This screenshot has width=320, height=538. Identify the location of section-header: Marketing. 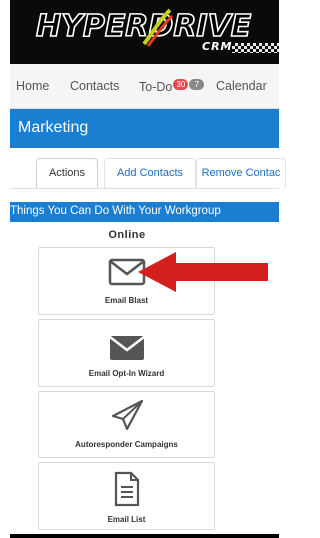
(144, 128).